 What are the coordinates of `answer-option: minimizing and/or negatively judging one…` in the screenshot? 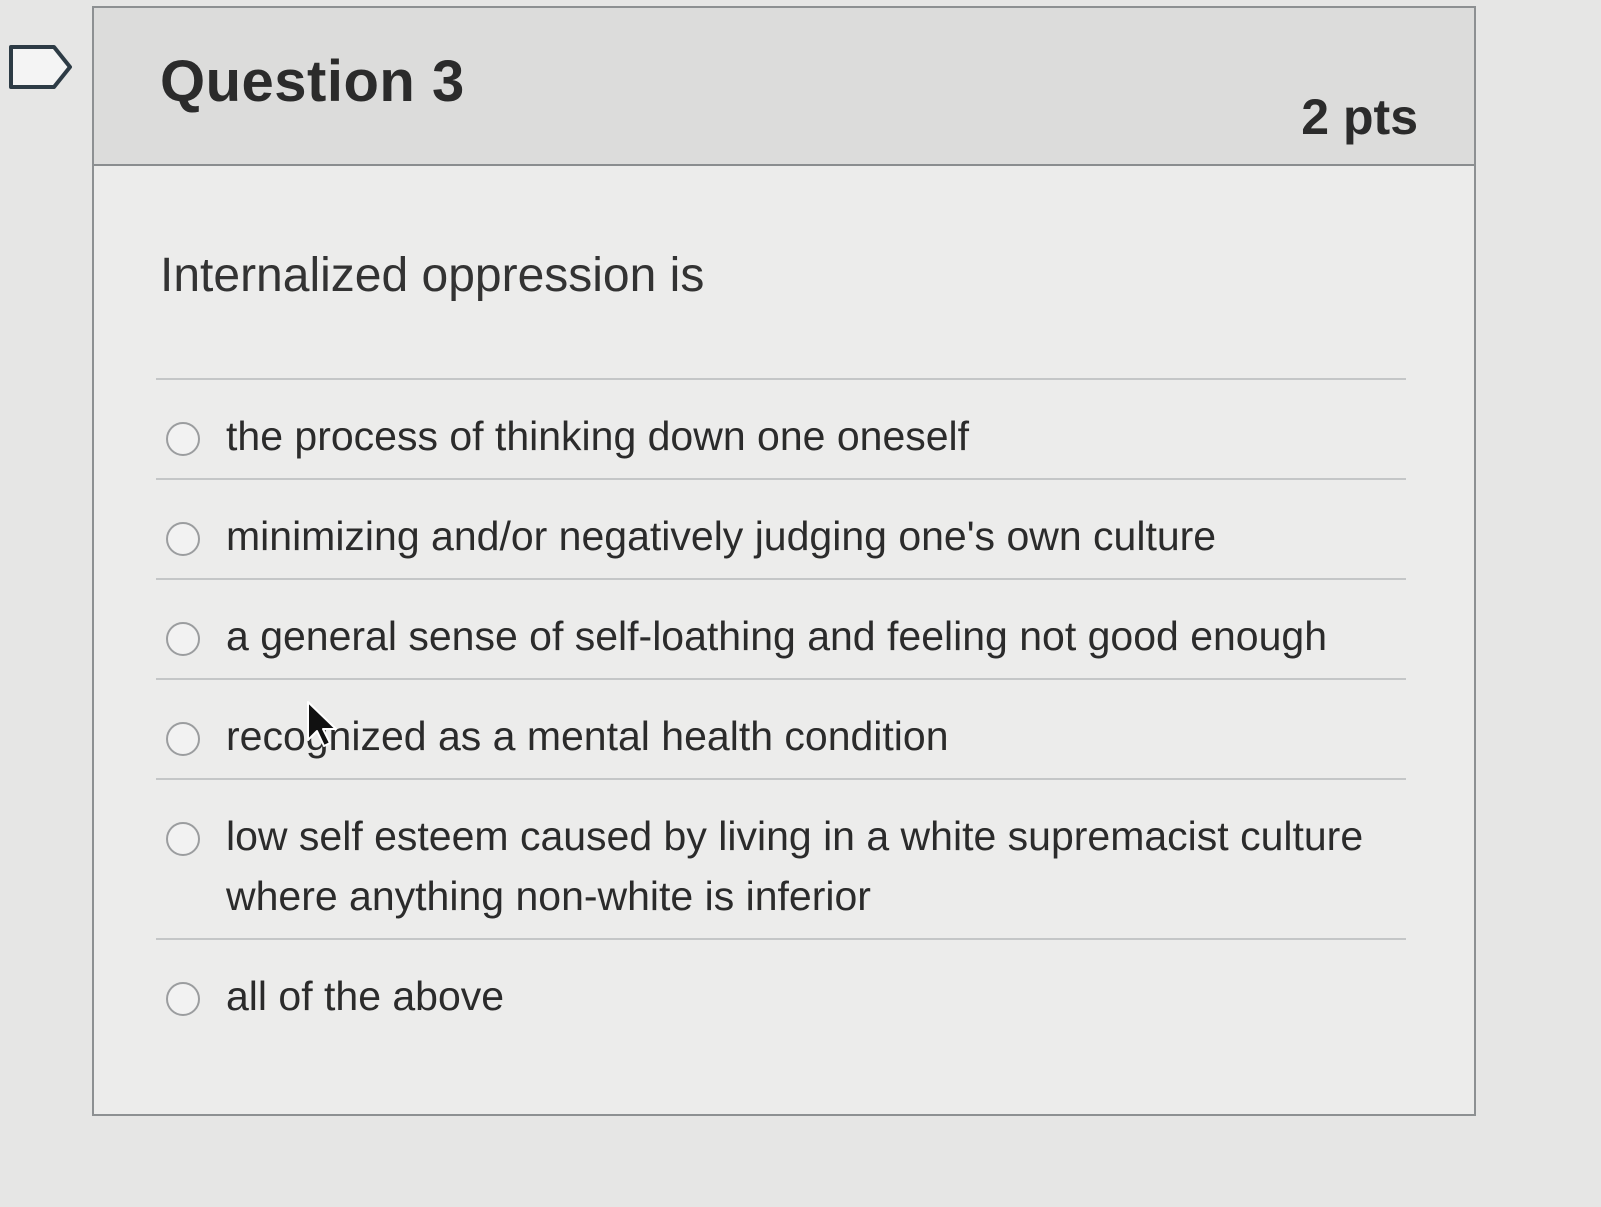 It's located at (781, 528).